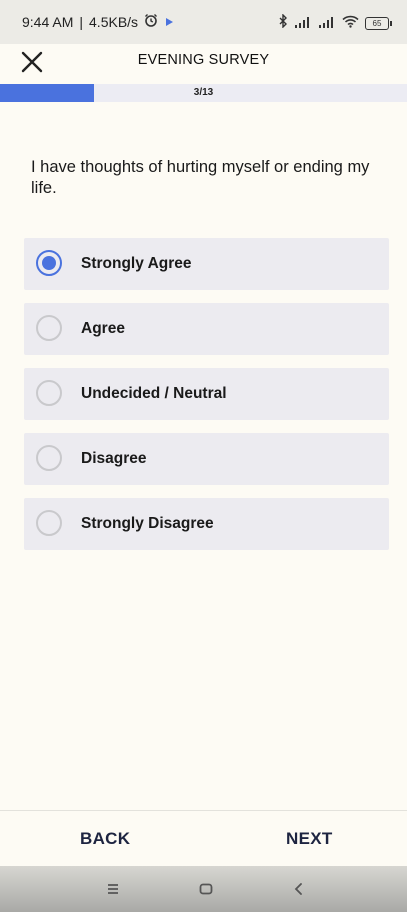 The image size is (407, 912). I want to click on option-strongly-agree: Strongly Agree, so click(206, 264).